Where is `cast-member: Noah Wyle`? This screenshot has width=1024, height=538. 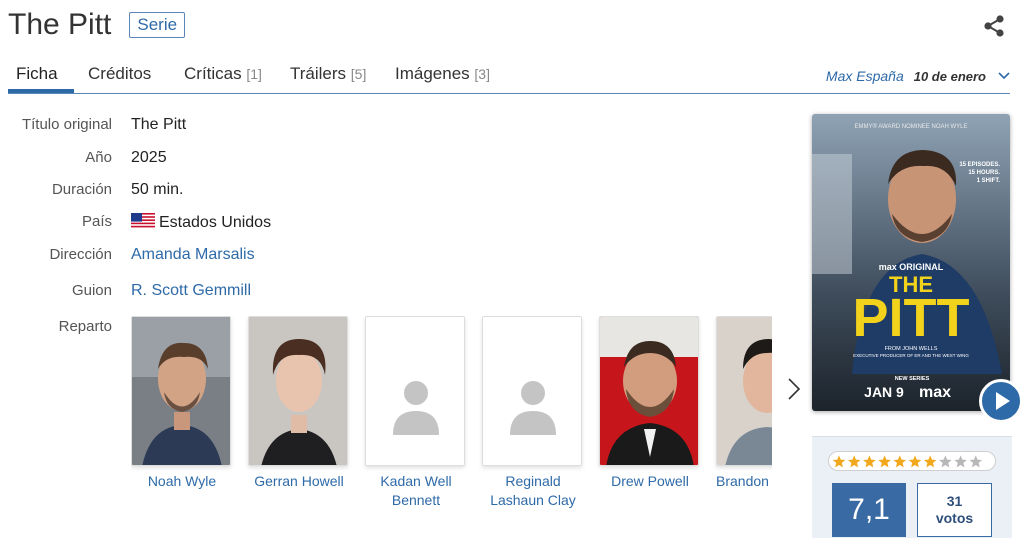
cast-member: Noah Wyle is located at coordinates (182, 403).